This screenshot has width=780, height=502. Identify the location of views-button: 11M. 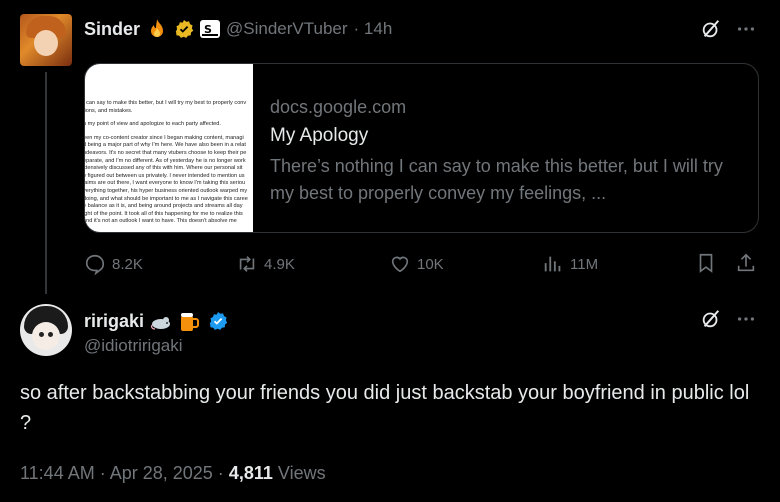
(570, 264).